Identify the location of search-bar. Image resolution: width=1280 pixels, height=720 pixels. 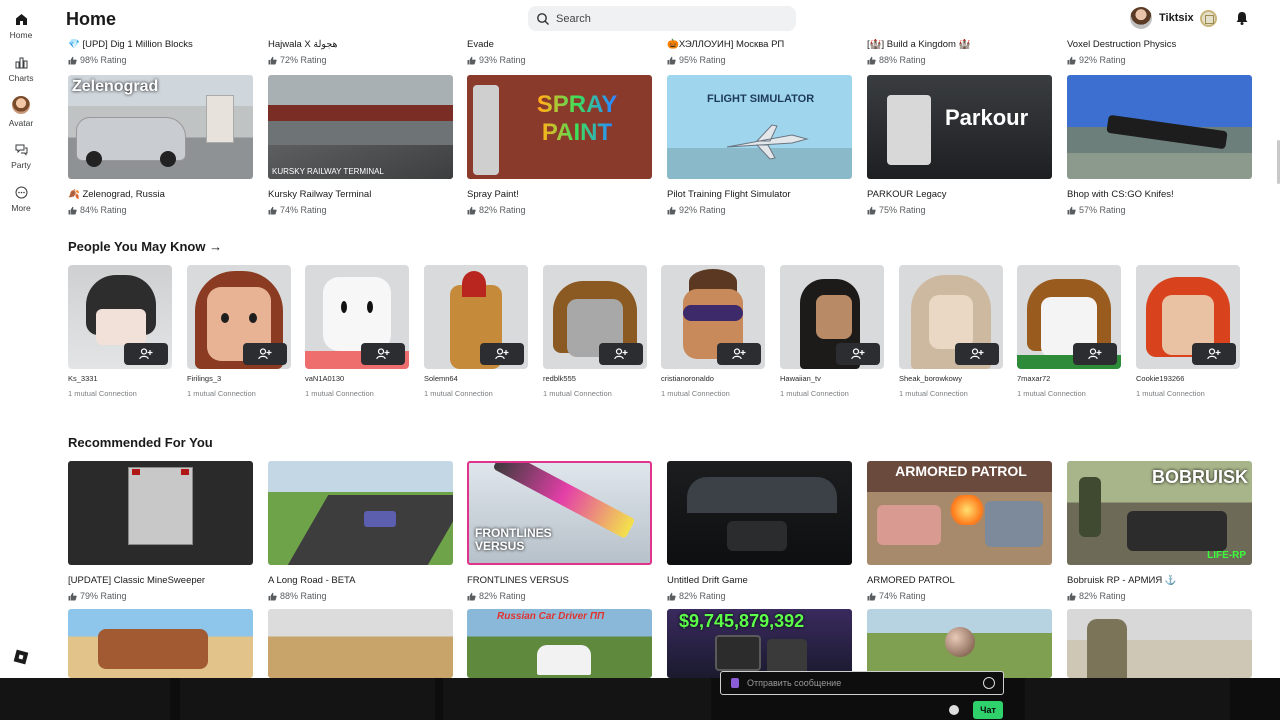
(662, 18).